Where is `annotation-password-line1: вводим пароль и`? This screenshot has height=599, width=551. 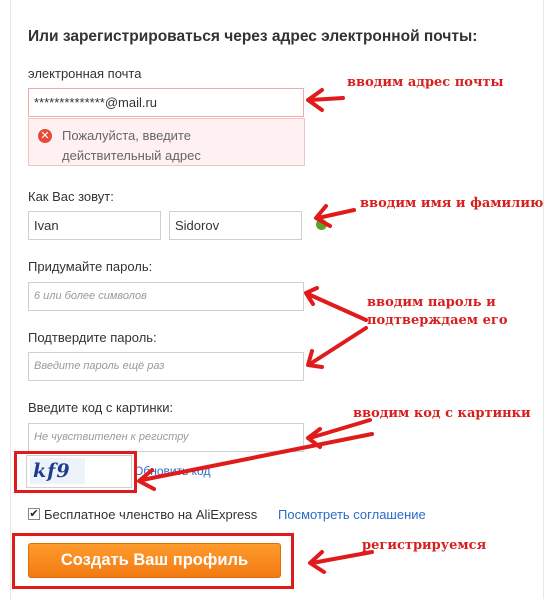
annotation-password-line1: вводим пароль и is located at coordinates (431, 302).